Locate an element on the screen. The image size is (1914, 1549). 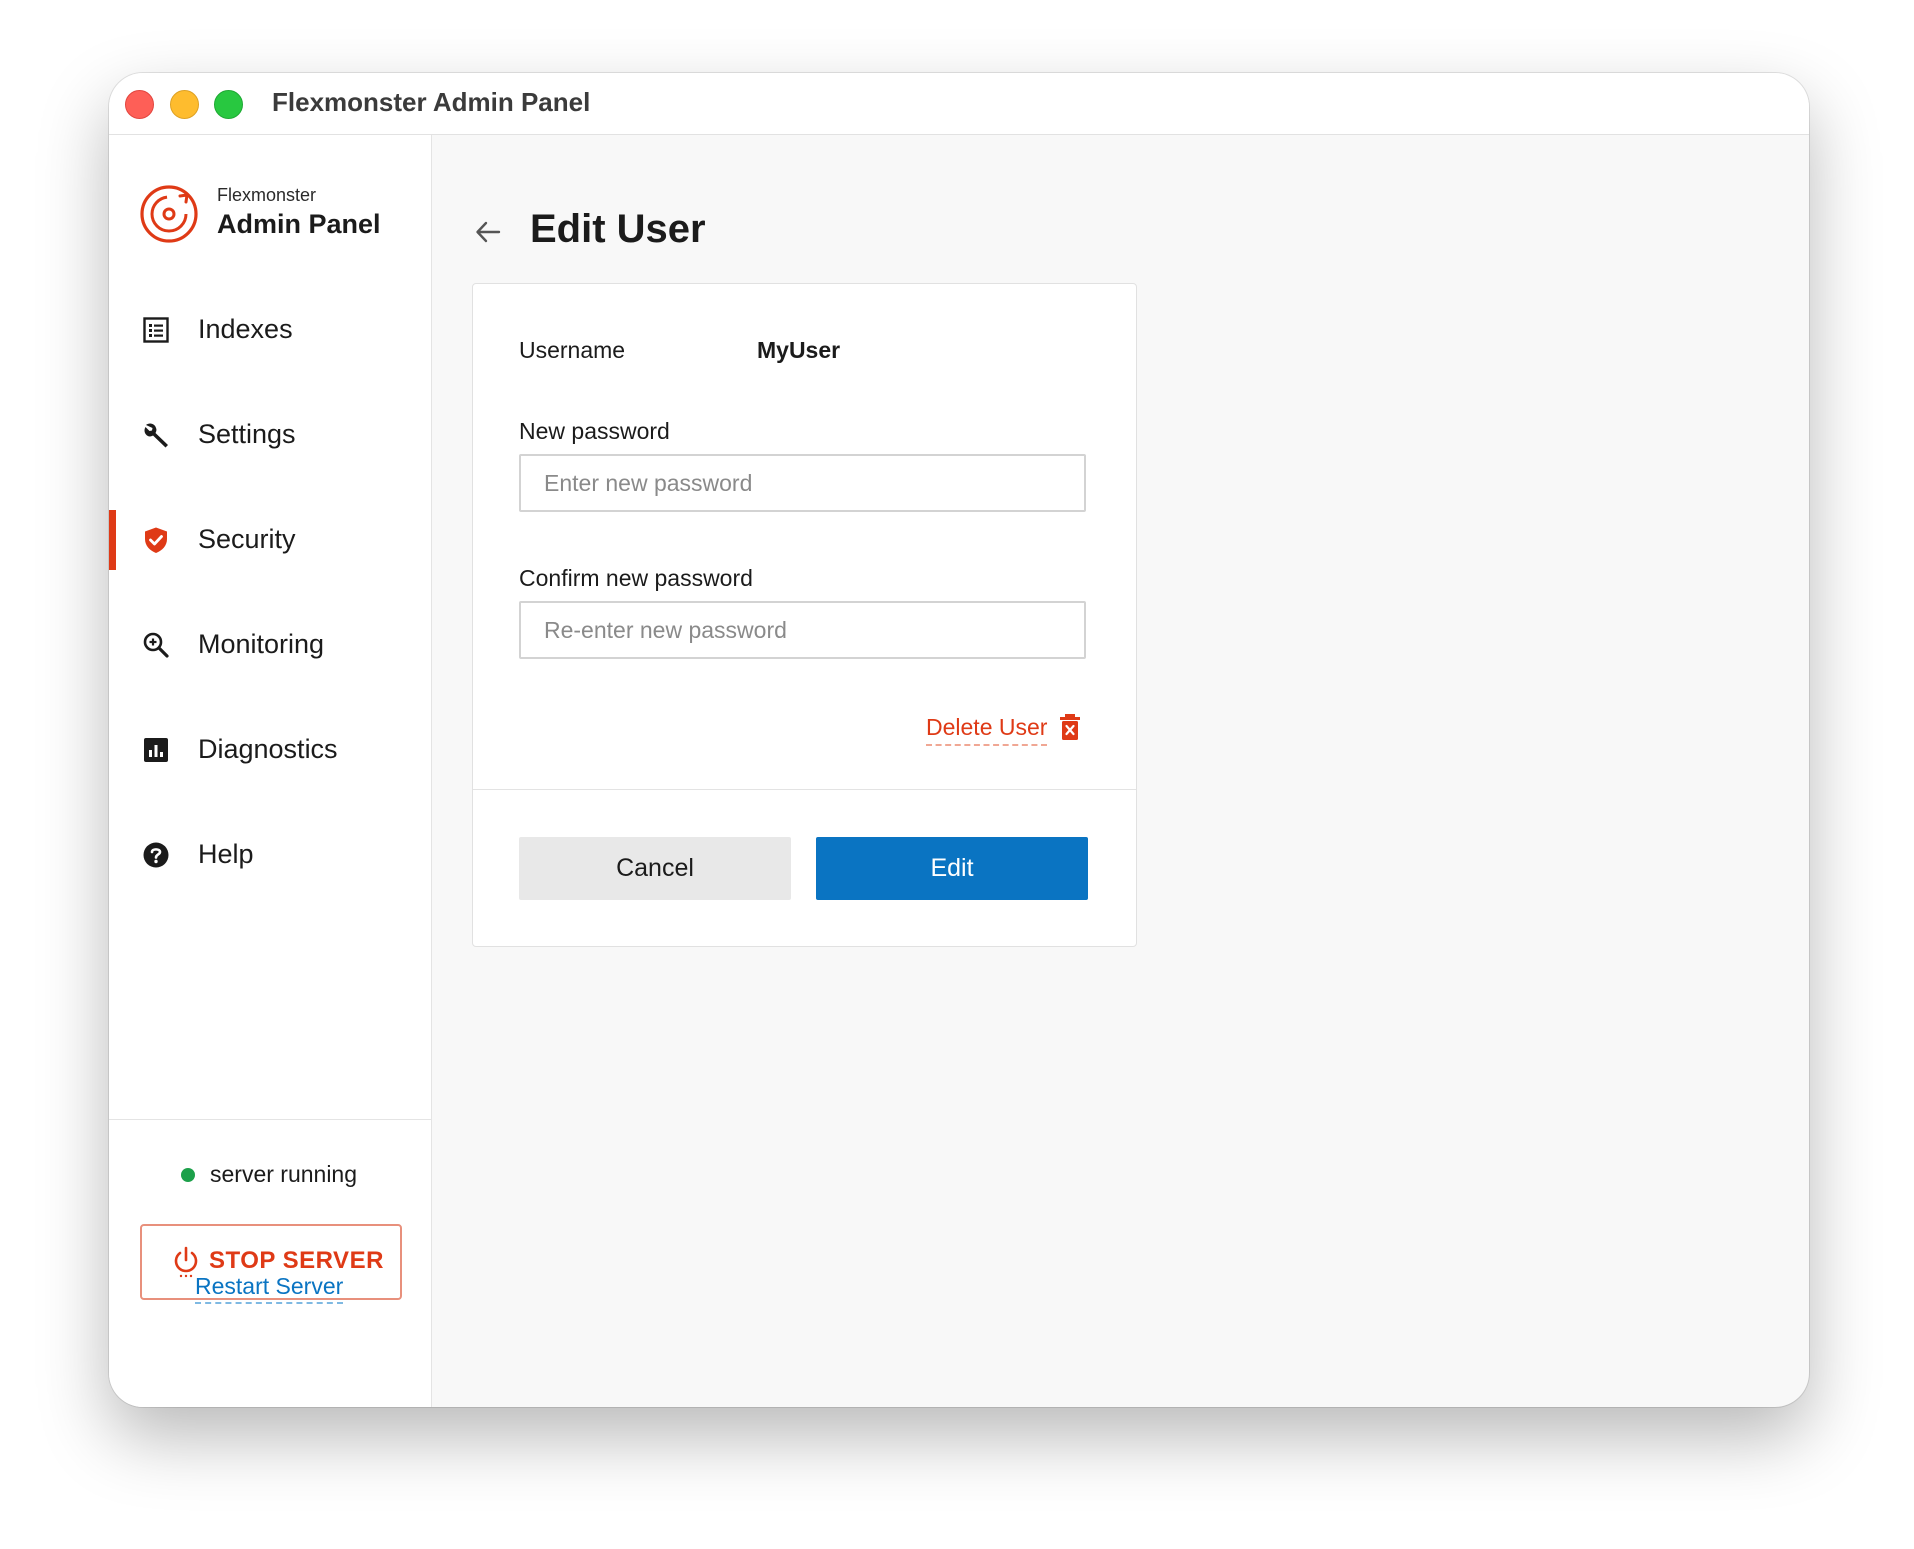
new-password-input is located at coordinates (802, 483).